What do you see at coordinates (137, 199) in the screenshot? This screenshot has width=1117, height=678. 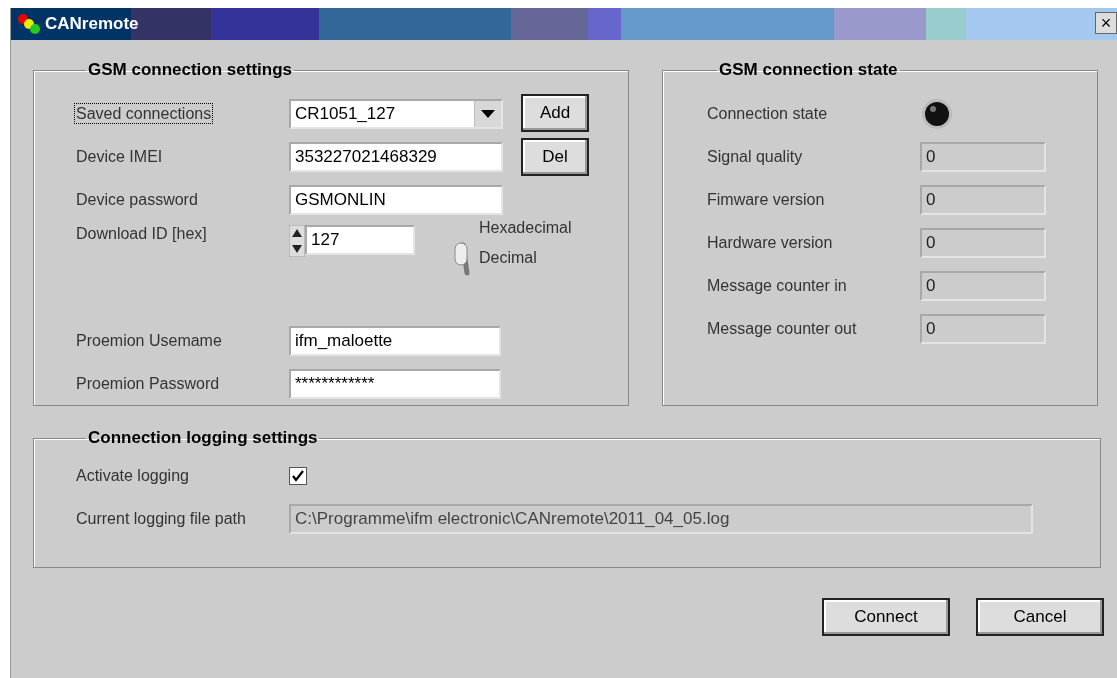 I see `field-label: Device password` at bounding box center [137, 199].